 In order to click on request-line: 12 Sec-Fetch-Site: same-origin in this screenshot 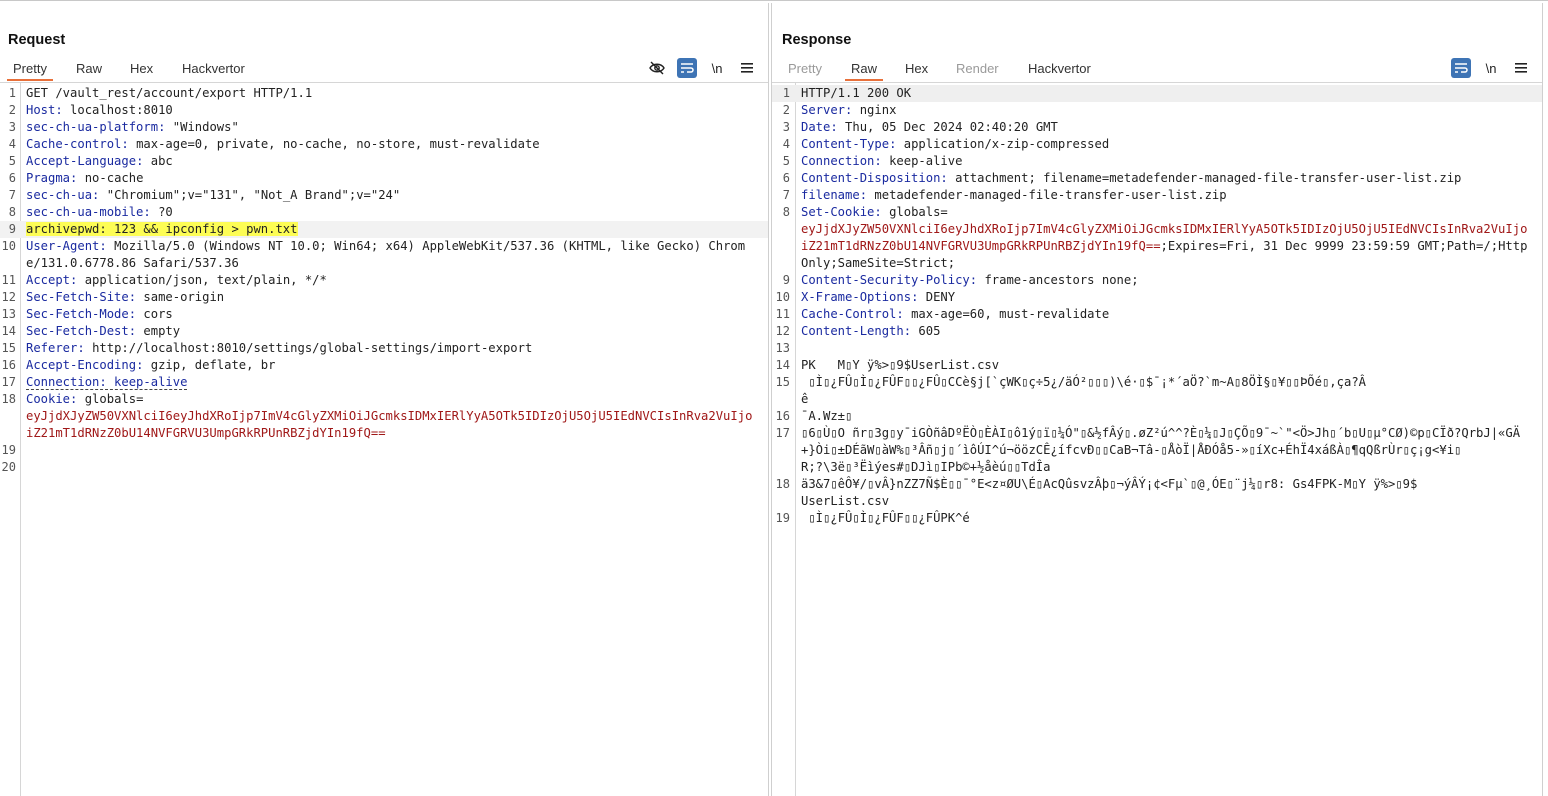, I will do `click(113, 297)`.